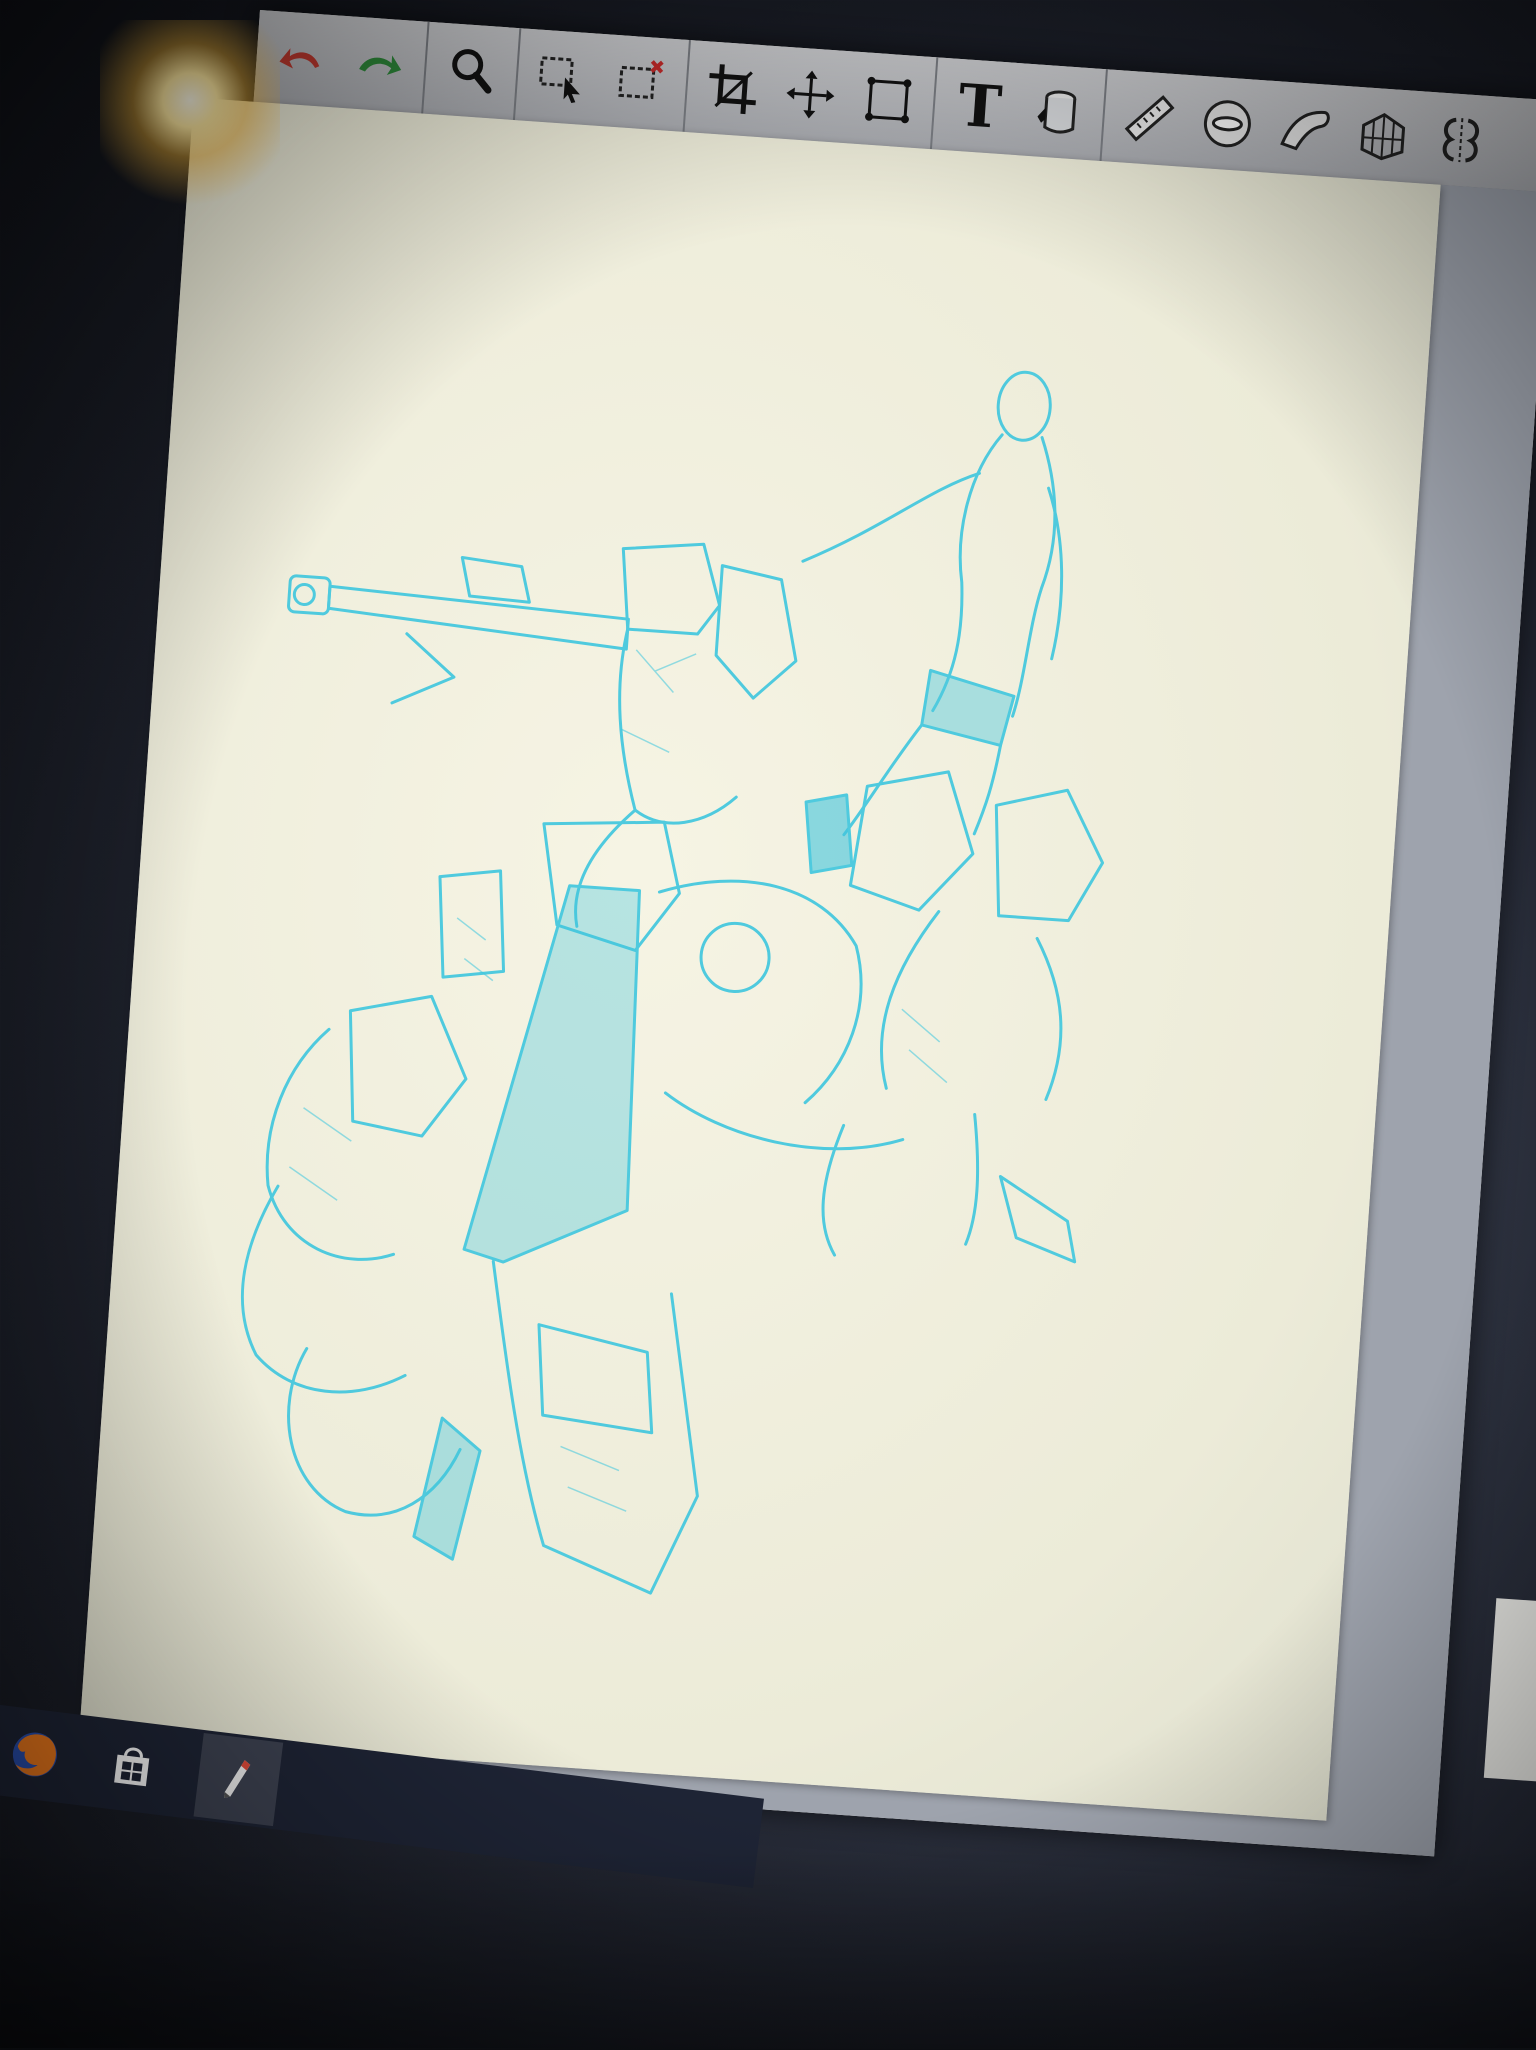  I want to click on move-button, so click(810, 94).